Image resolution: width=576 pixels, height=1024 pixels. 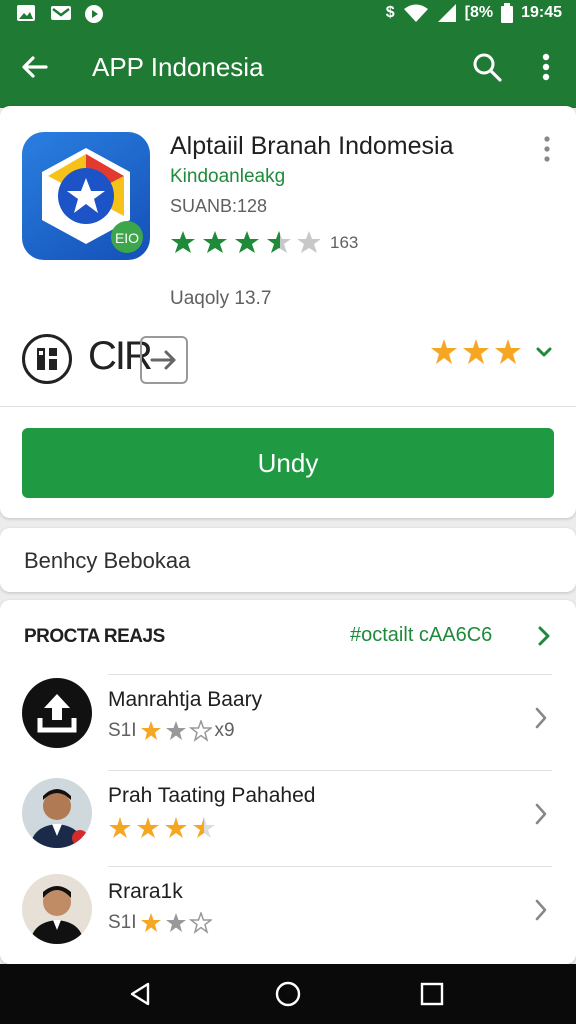 What do you see at coordinates (107, 560) in the screenshot?
I see `beta-label: Benhcy Bebokaa` at bounding box center [107, 560].